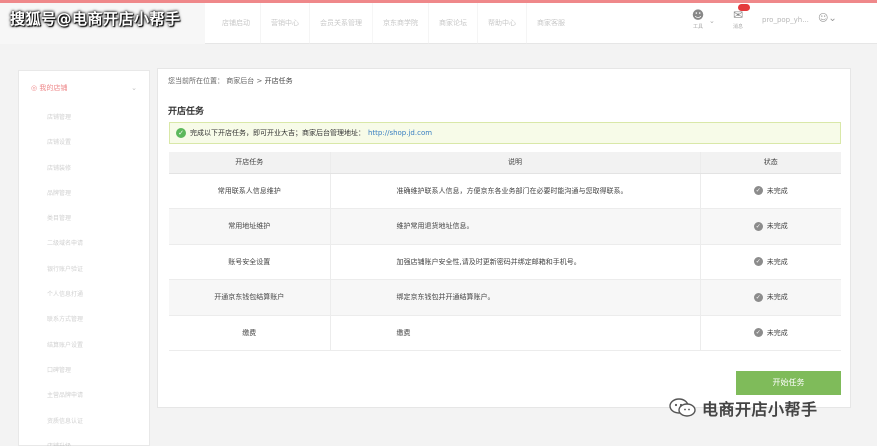  I want to click on messages-button: ✉ 消息, so click(739, 17).